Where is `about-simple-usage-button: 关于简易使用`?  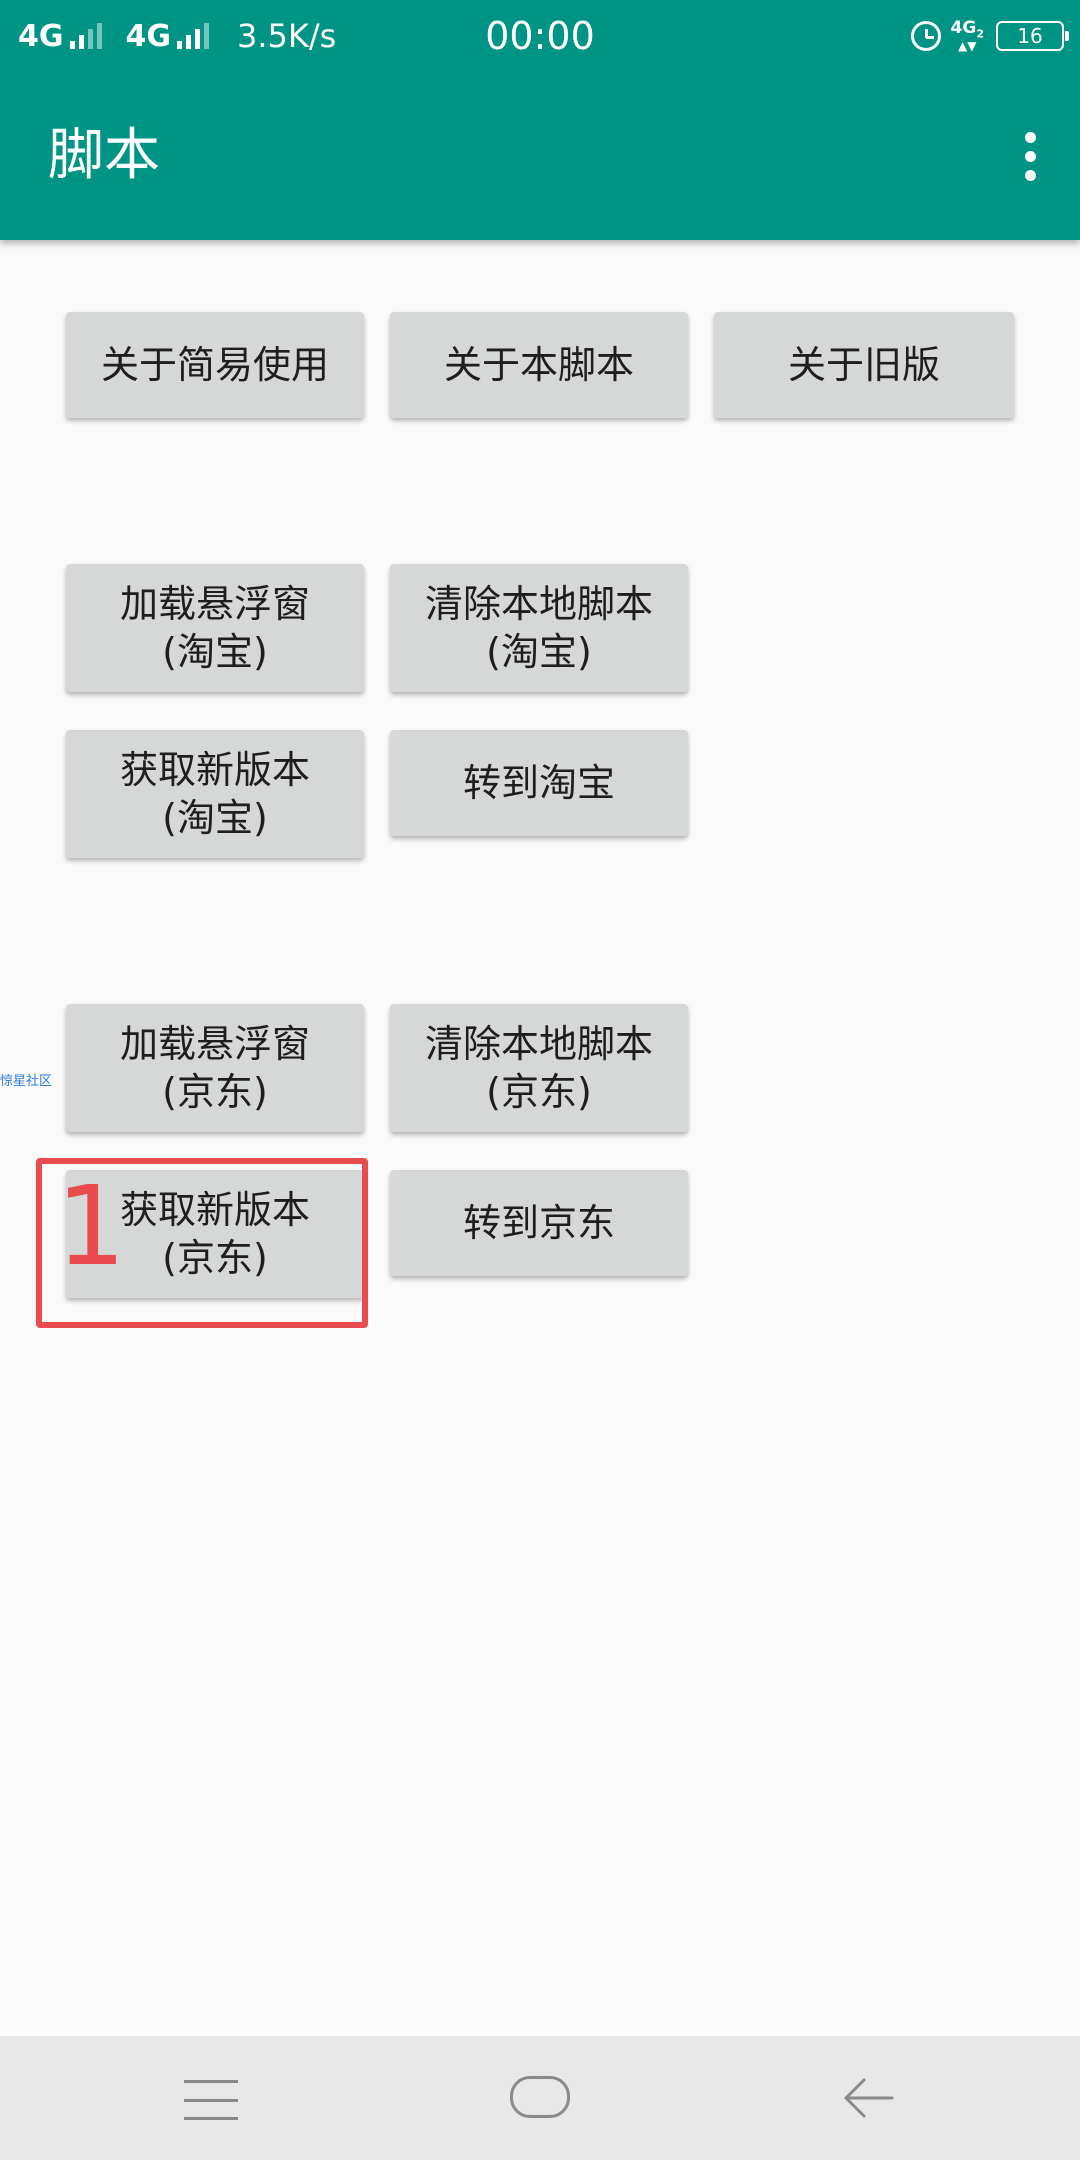
about-simple-usage-button: 关于简易使用 is located at coordinates (215, 365).